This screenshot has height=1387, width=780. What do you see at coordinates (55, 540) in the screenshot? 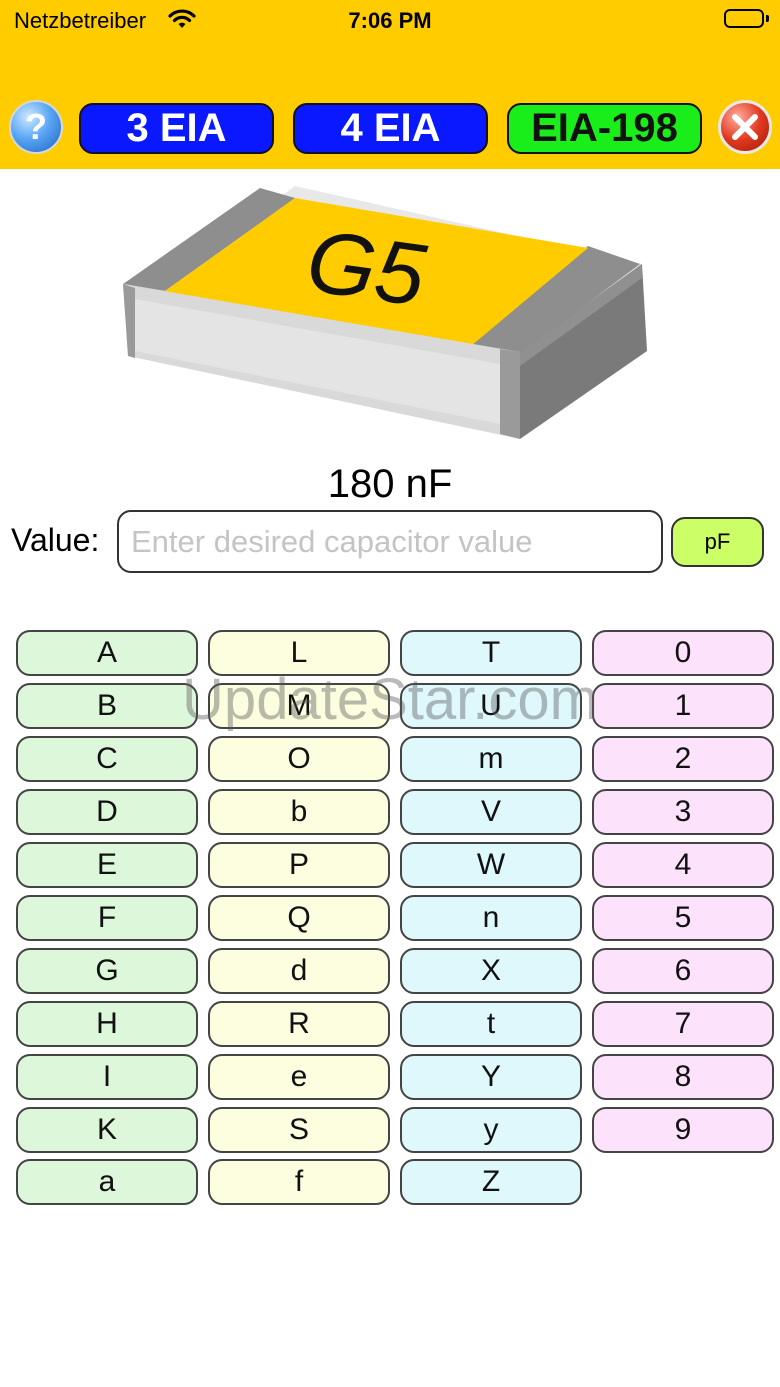
I see `value-label: Value:` at bounding box center [55, 540].